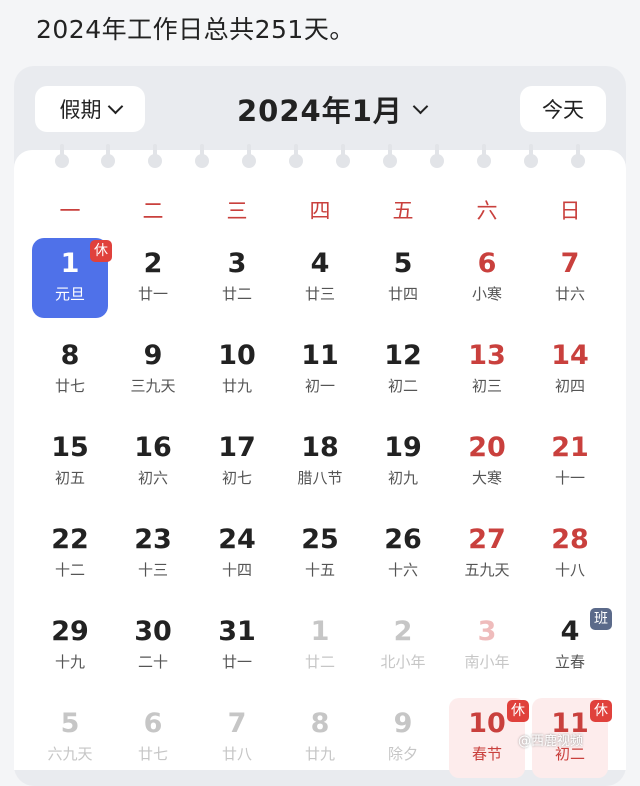 The height and width of the screenshot is (786, 640). I want to click on calendar-day-cell: 9 除夕, so click(403, 738).